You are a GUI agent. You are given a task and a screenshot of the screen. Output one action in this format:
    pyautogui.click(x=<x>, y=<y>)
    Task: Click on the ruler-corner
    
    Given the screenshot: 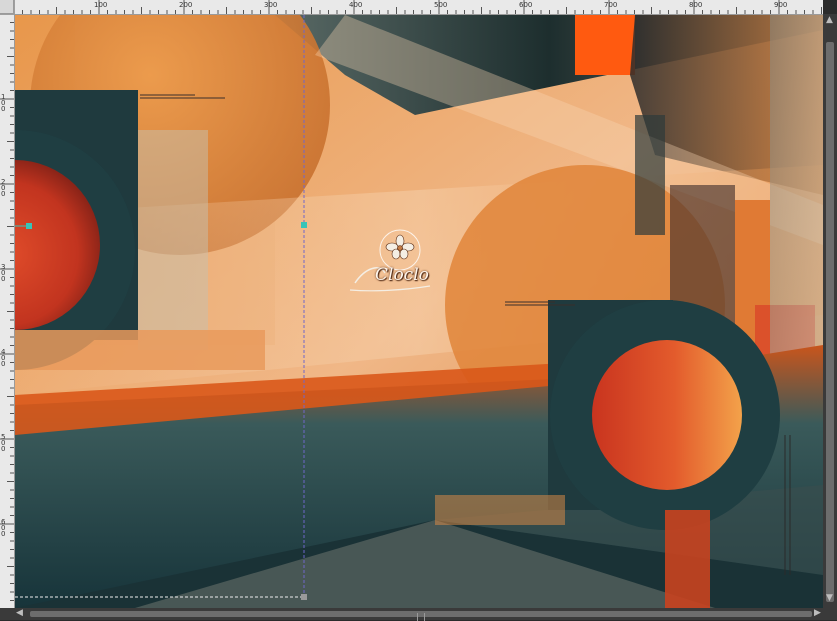 What is the action you would take?
    pyautogui.click(x=7, y=7)
    